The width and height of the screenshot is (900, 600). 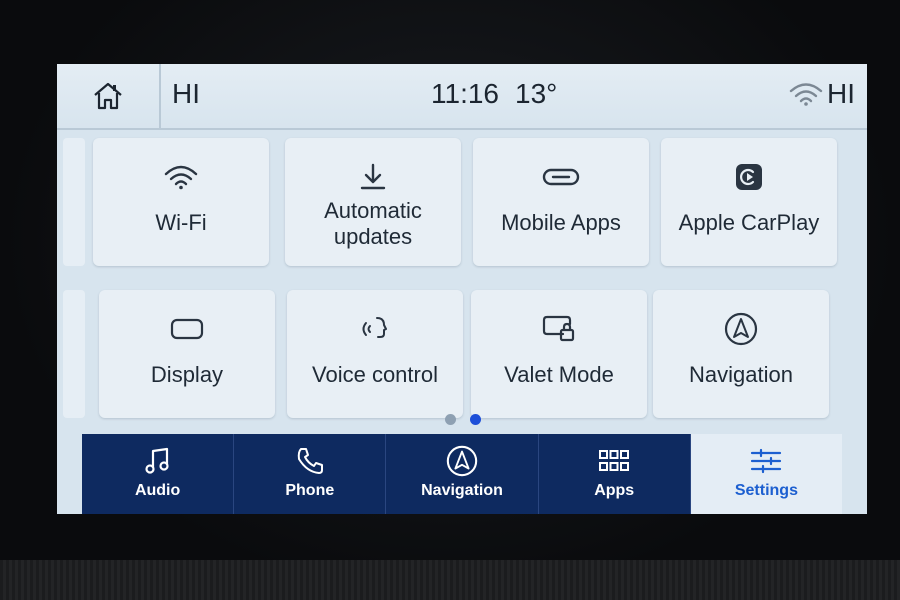 I want to click on valet-lock-icon, so click(x=558, y=328).